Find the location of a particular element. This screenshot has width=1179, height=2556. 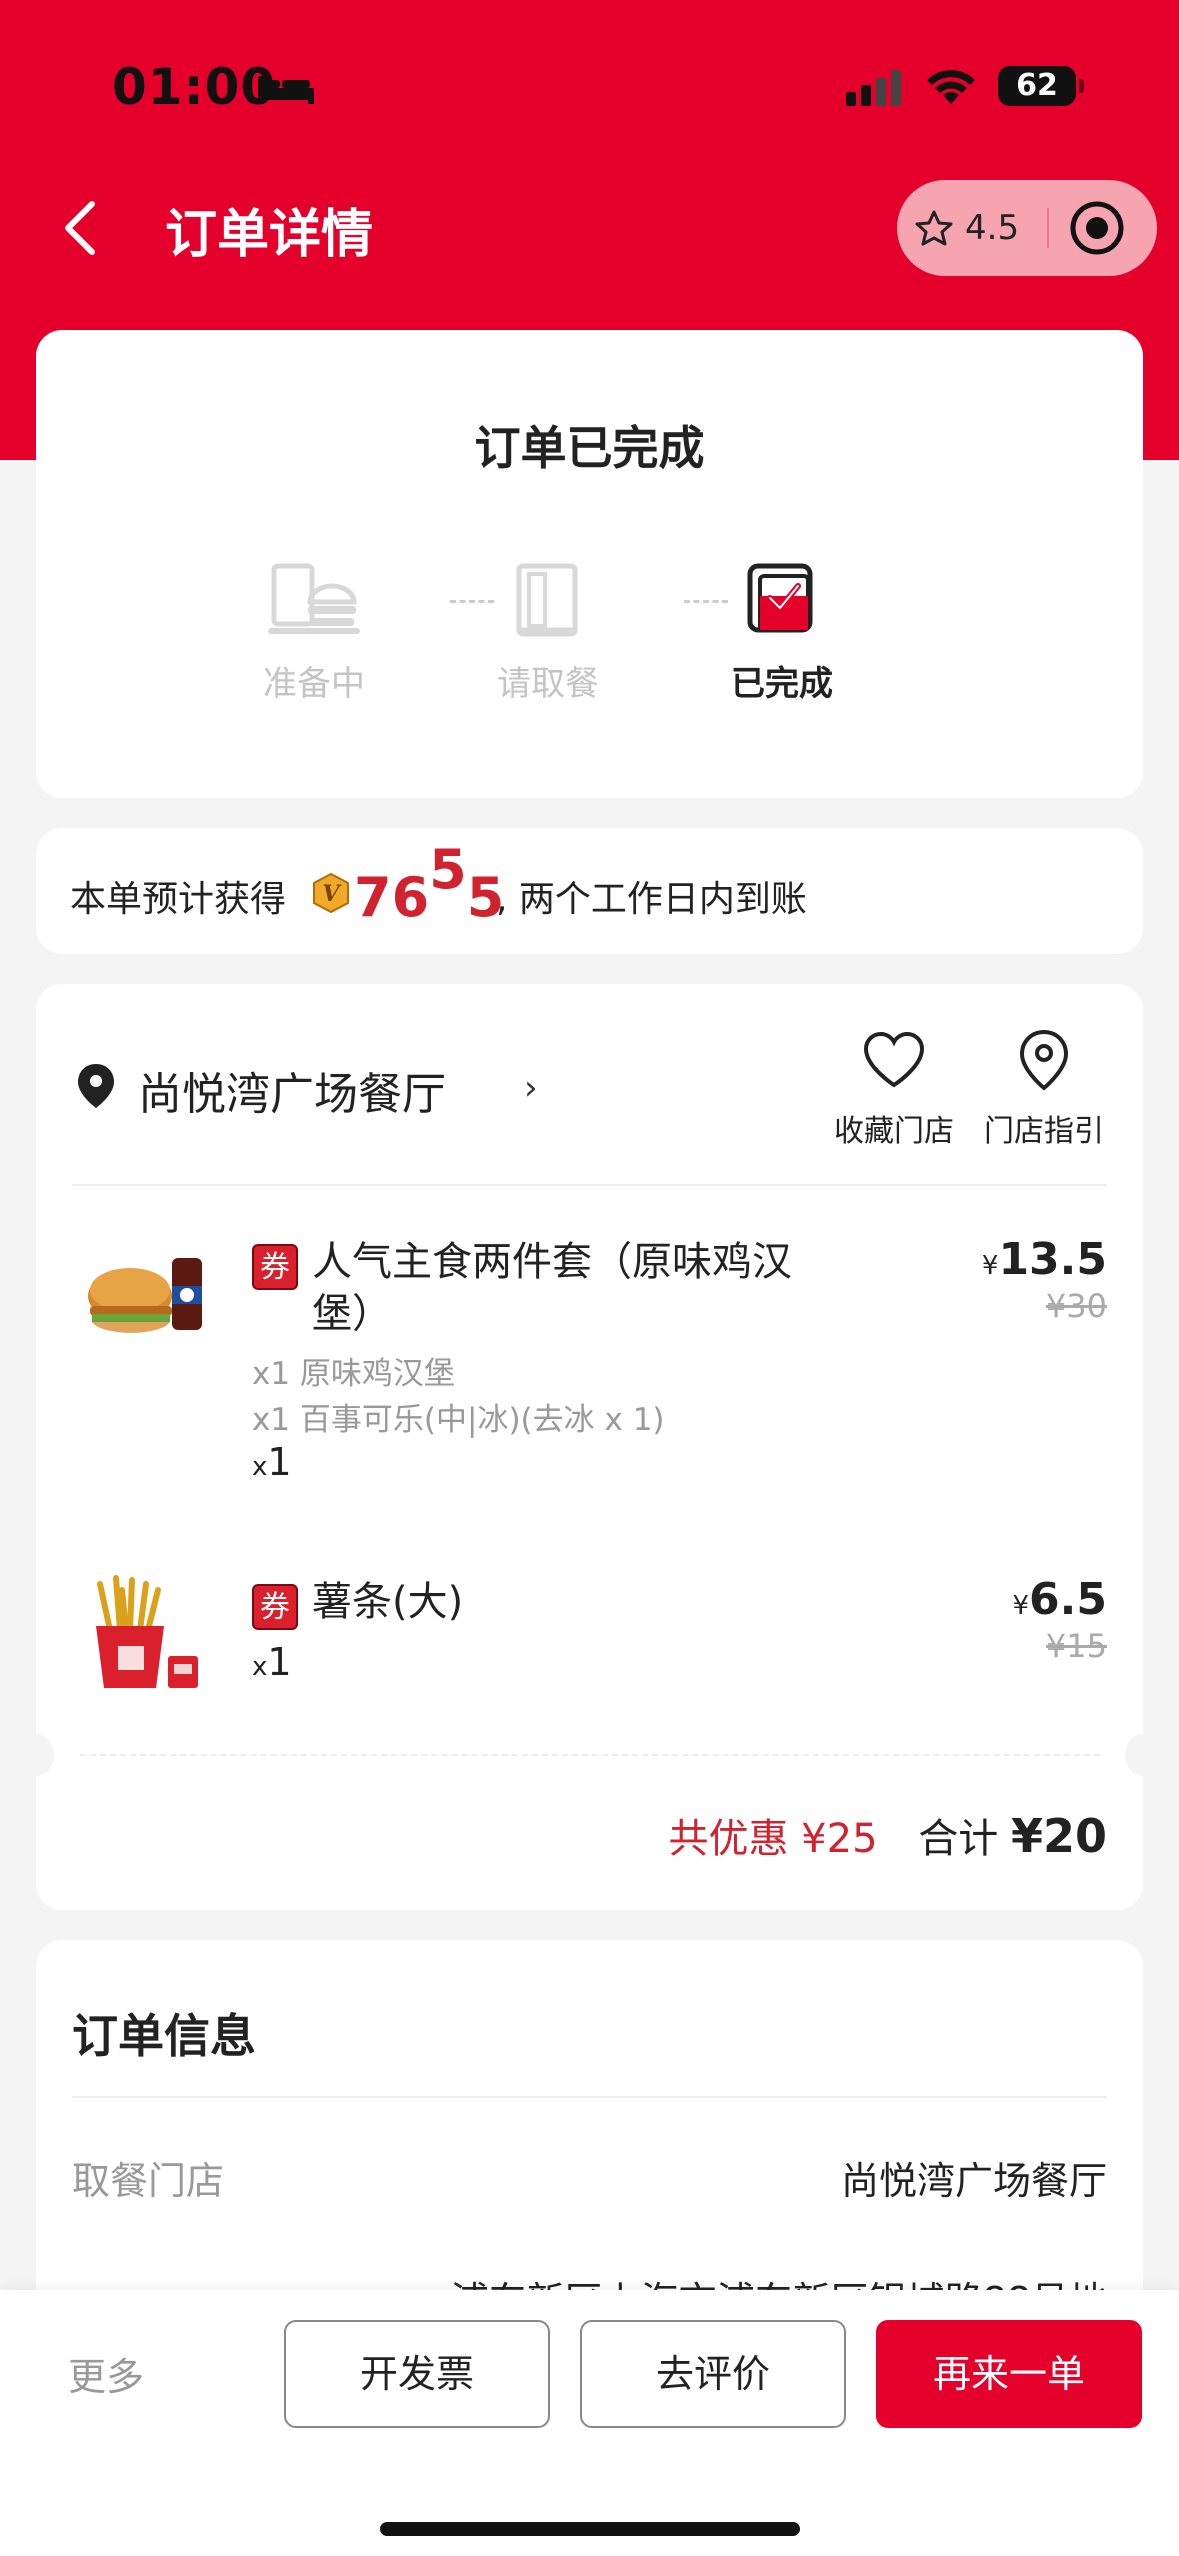

step-completed: 已完成 is located at coordinates (782, 632).